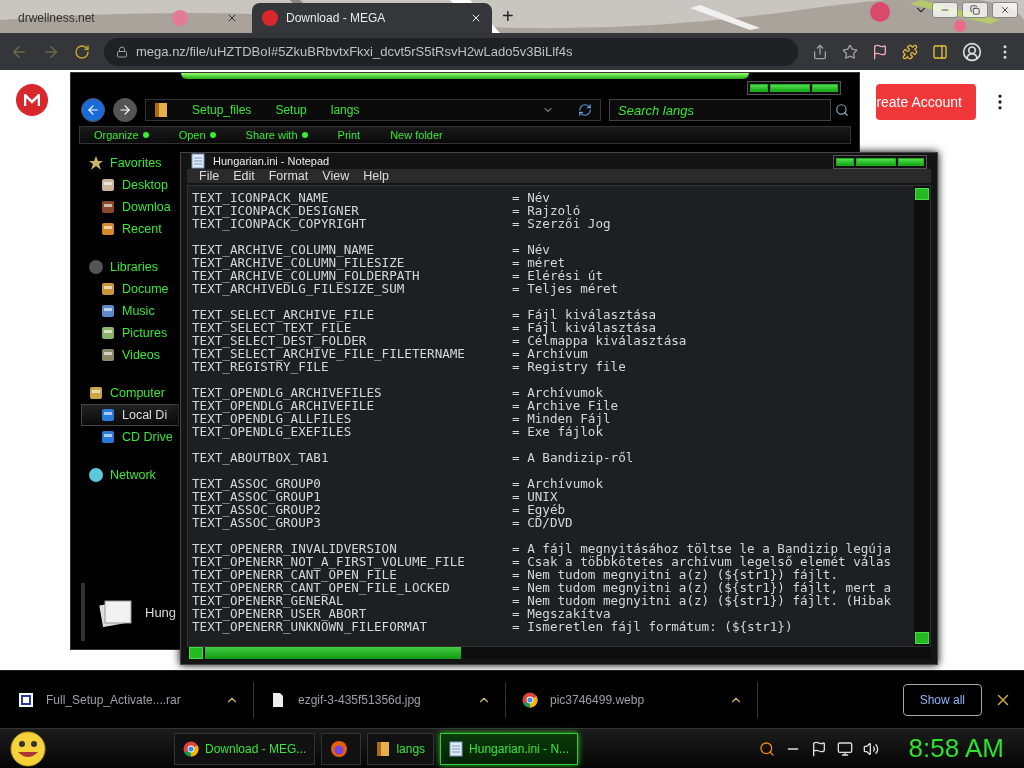  What do you see at coordinates (942, 699) in the screenshot?
I see `show-all-button: Show all` at bounding box center [942, 699].